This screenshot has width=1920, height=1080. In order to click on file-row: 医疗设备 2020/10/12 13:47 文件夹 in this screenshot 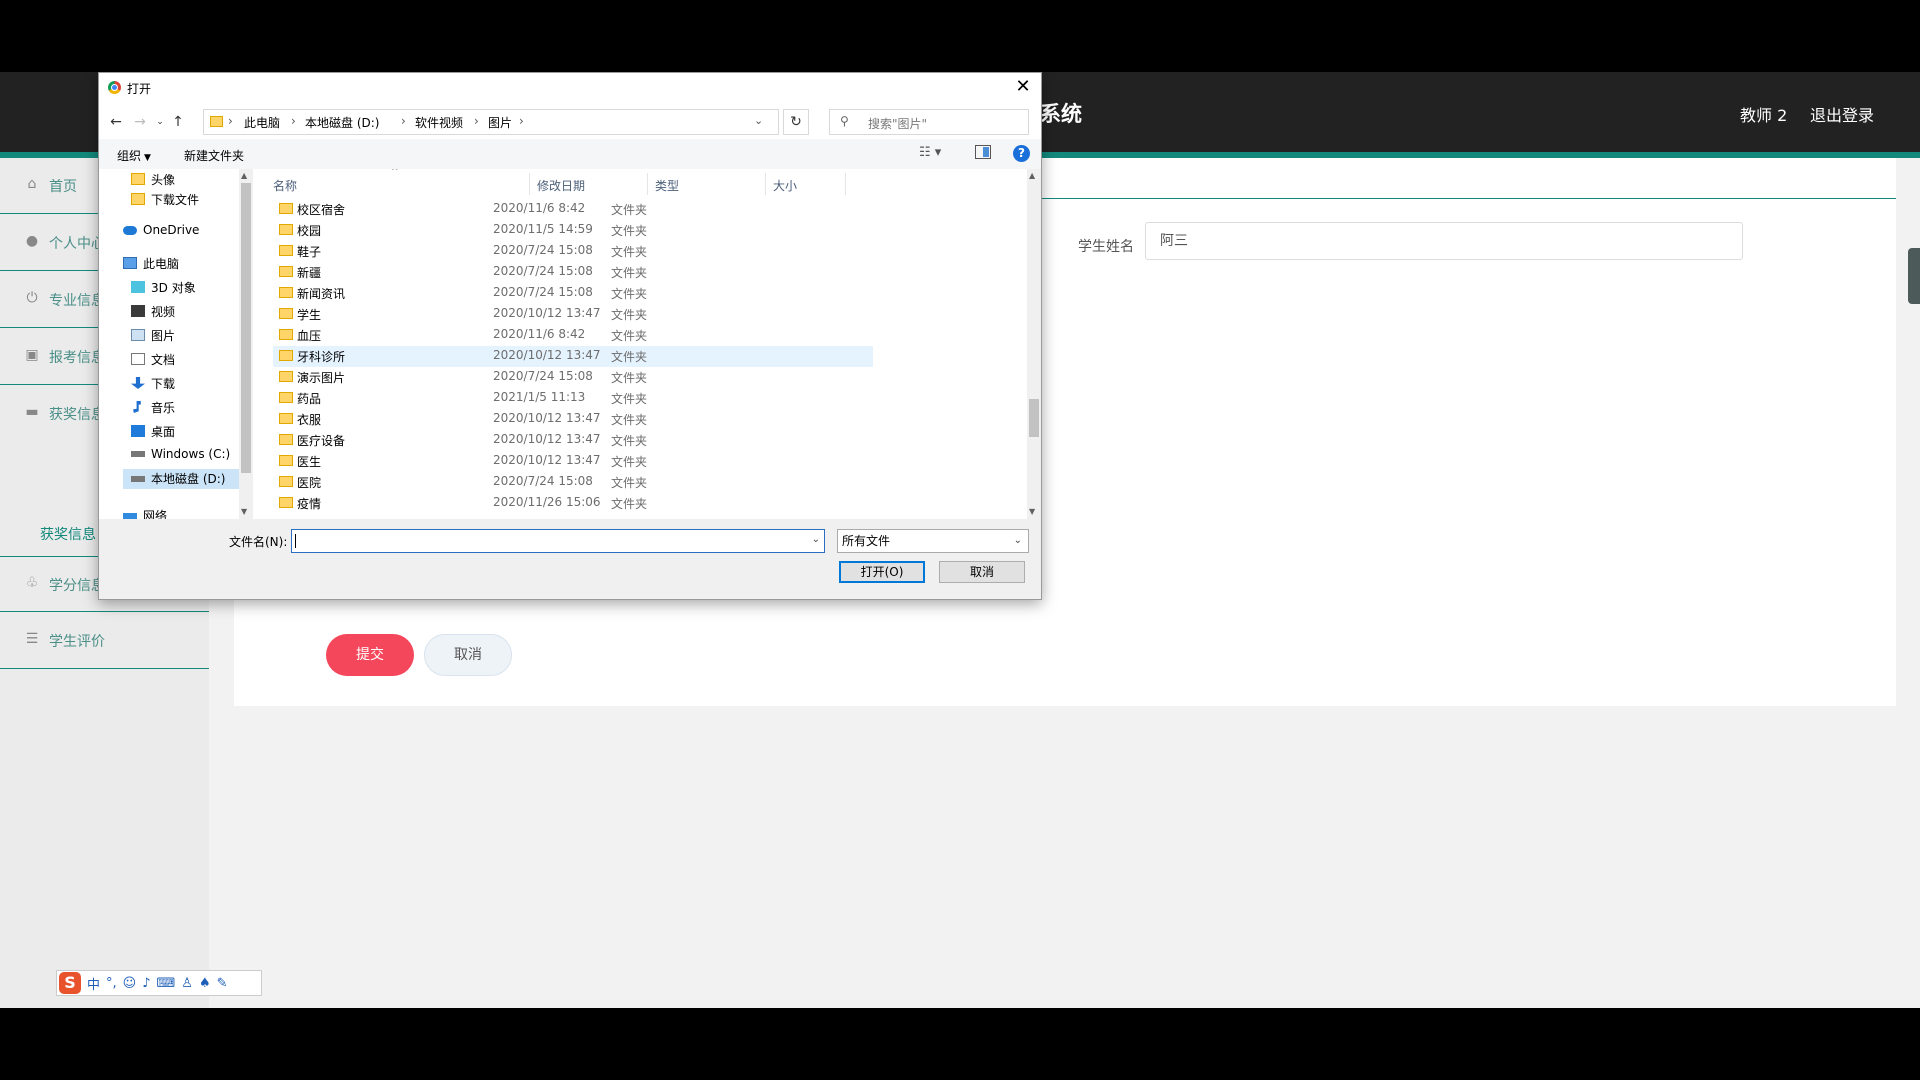, I will do `click(573, 440)`.